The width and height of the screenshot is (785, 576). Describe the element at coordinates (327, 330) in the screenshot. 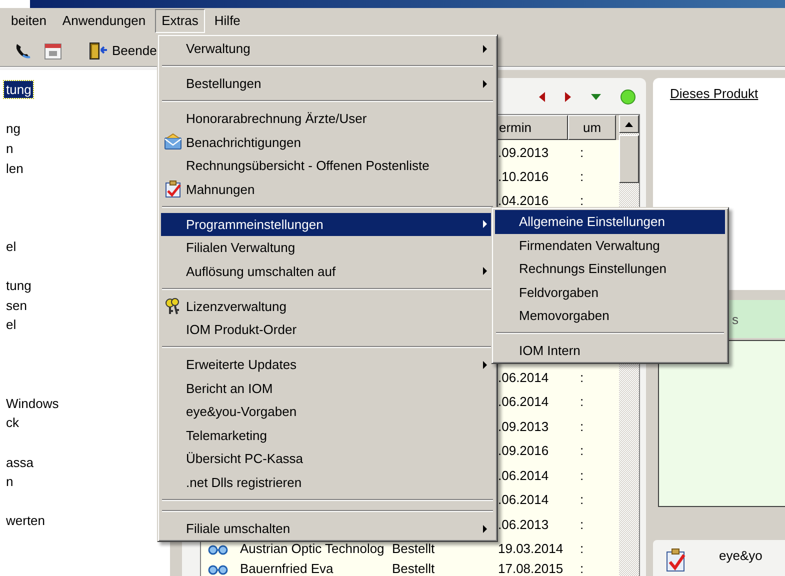

I see `menu-item: IOM Produkt-Order` at that location.